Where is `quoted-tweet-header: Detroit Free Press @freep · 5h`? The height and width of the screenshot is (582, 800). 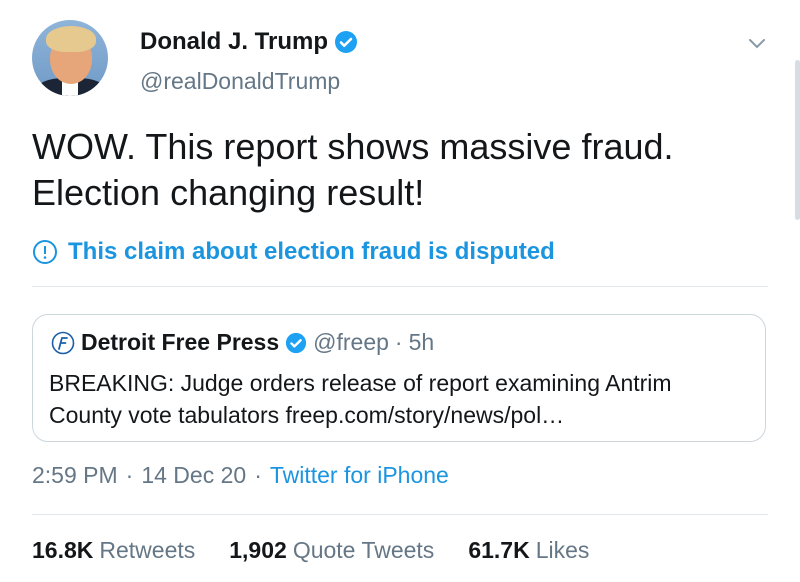 quoted-tweet-header: Detroit Free Press @freep · 5h is located at coordinates (242, 342).